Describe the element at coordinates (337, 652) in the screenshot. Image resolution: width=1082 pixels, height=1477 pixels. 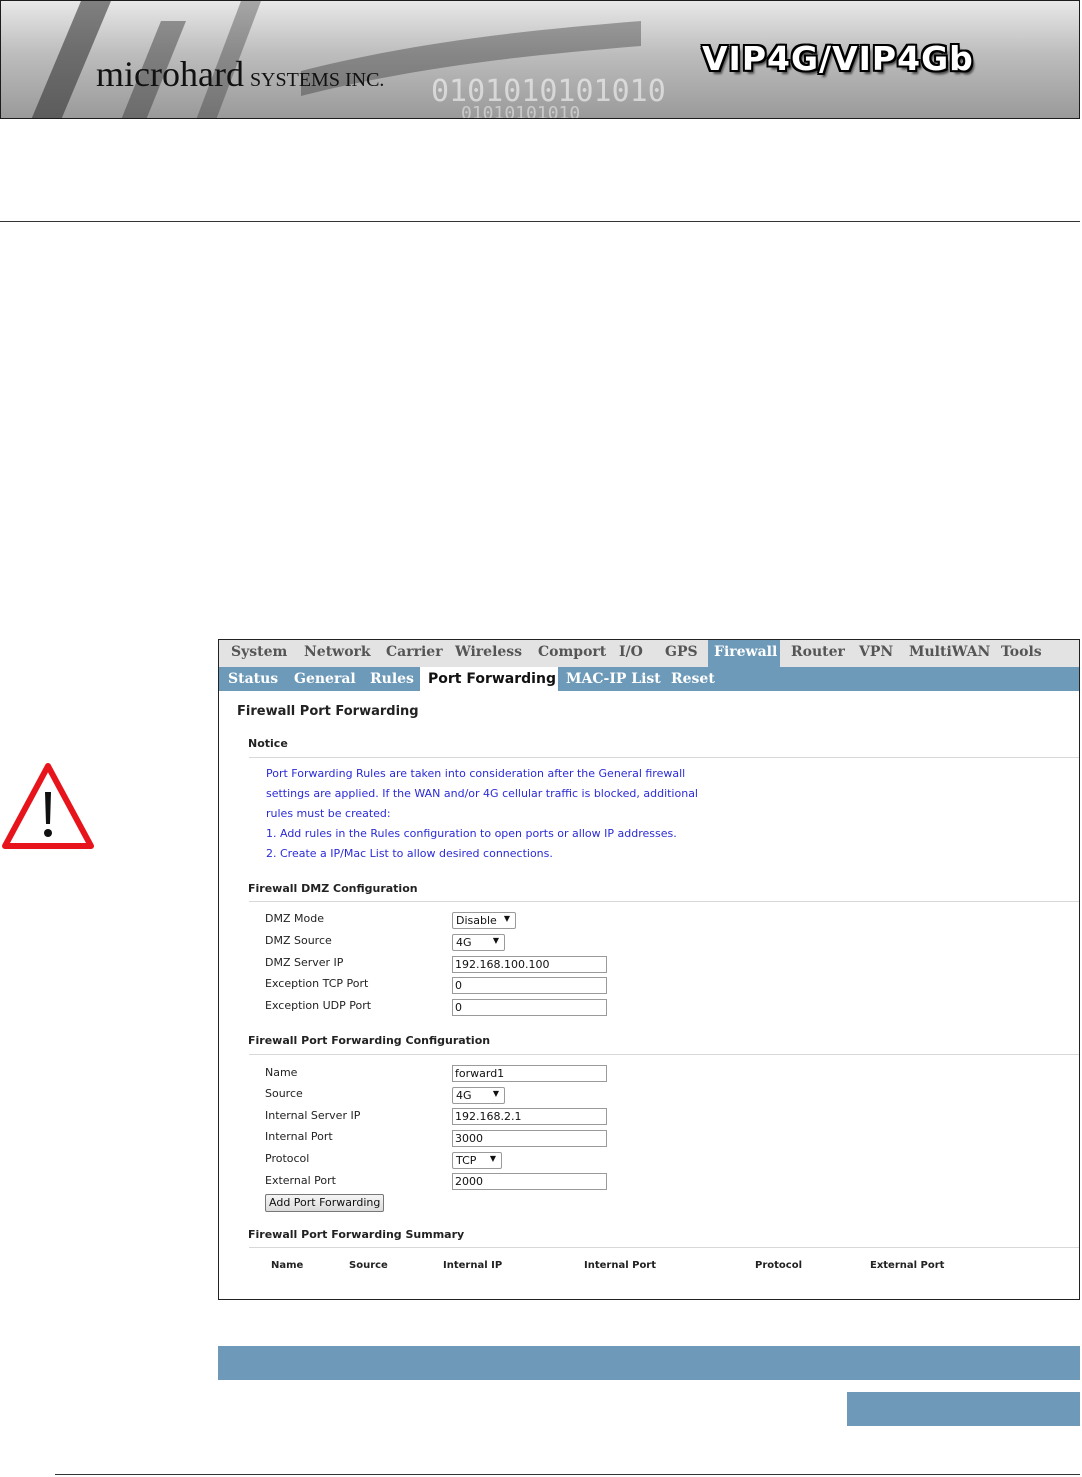
I see `tab-network: Network` at that location.